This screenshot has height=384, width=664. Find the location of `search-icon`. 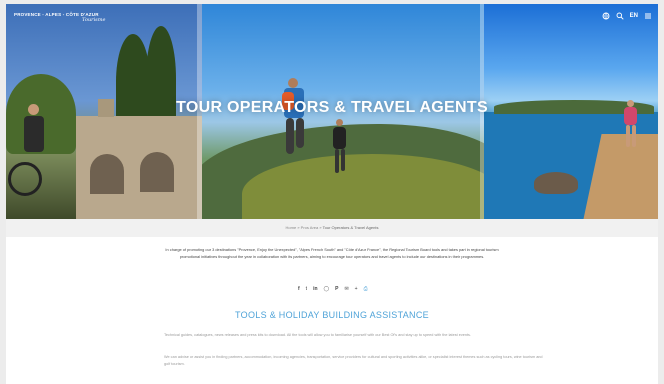

search-icon is located at coordinates (620, 16).